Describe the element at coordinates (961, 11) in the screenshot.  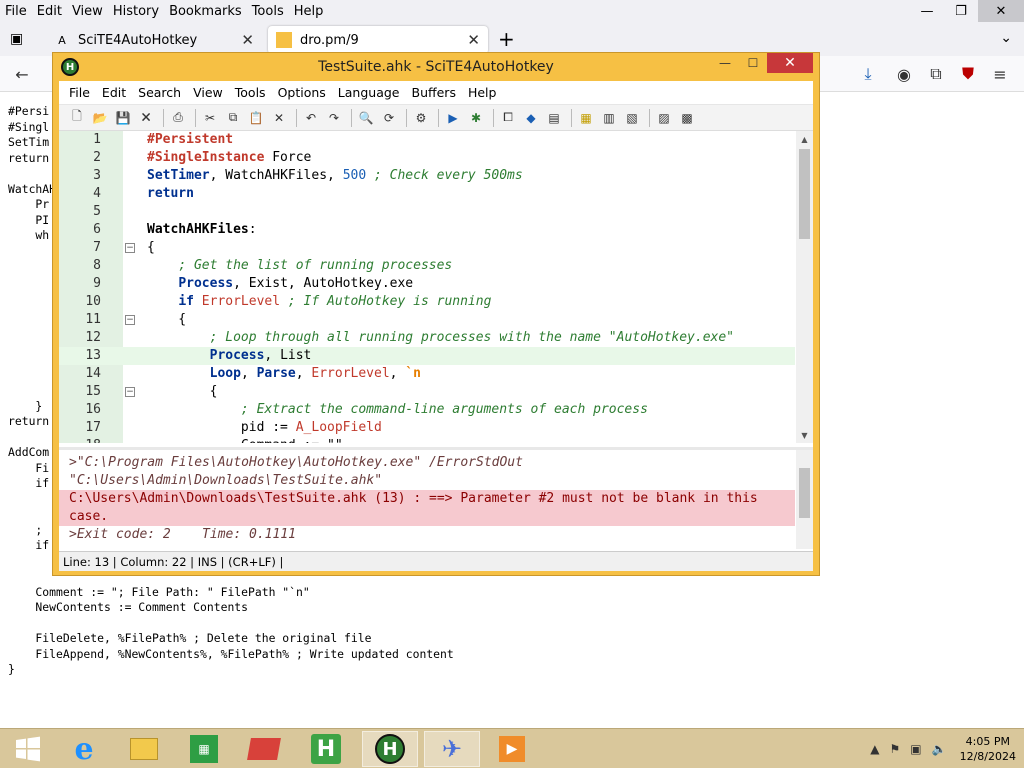
I see `restore-icon: ❐` at that location.